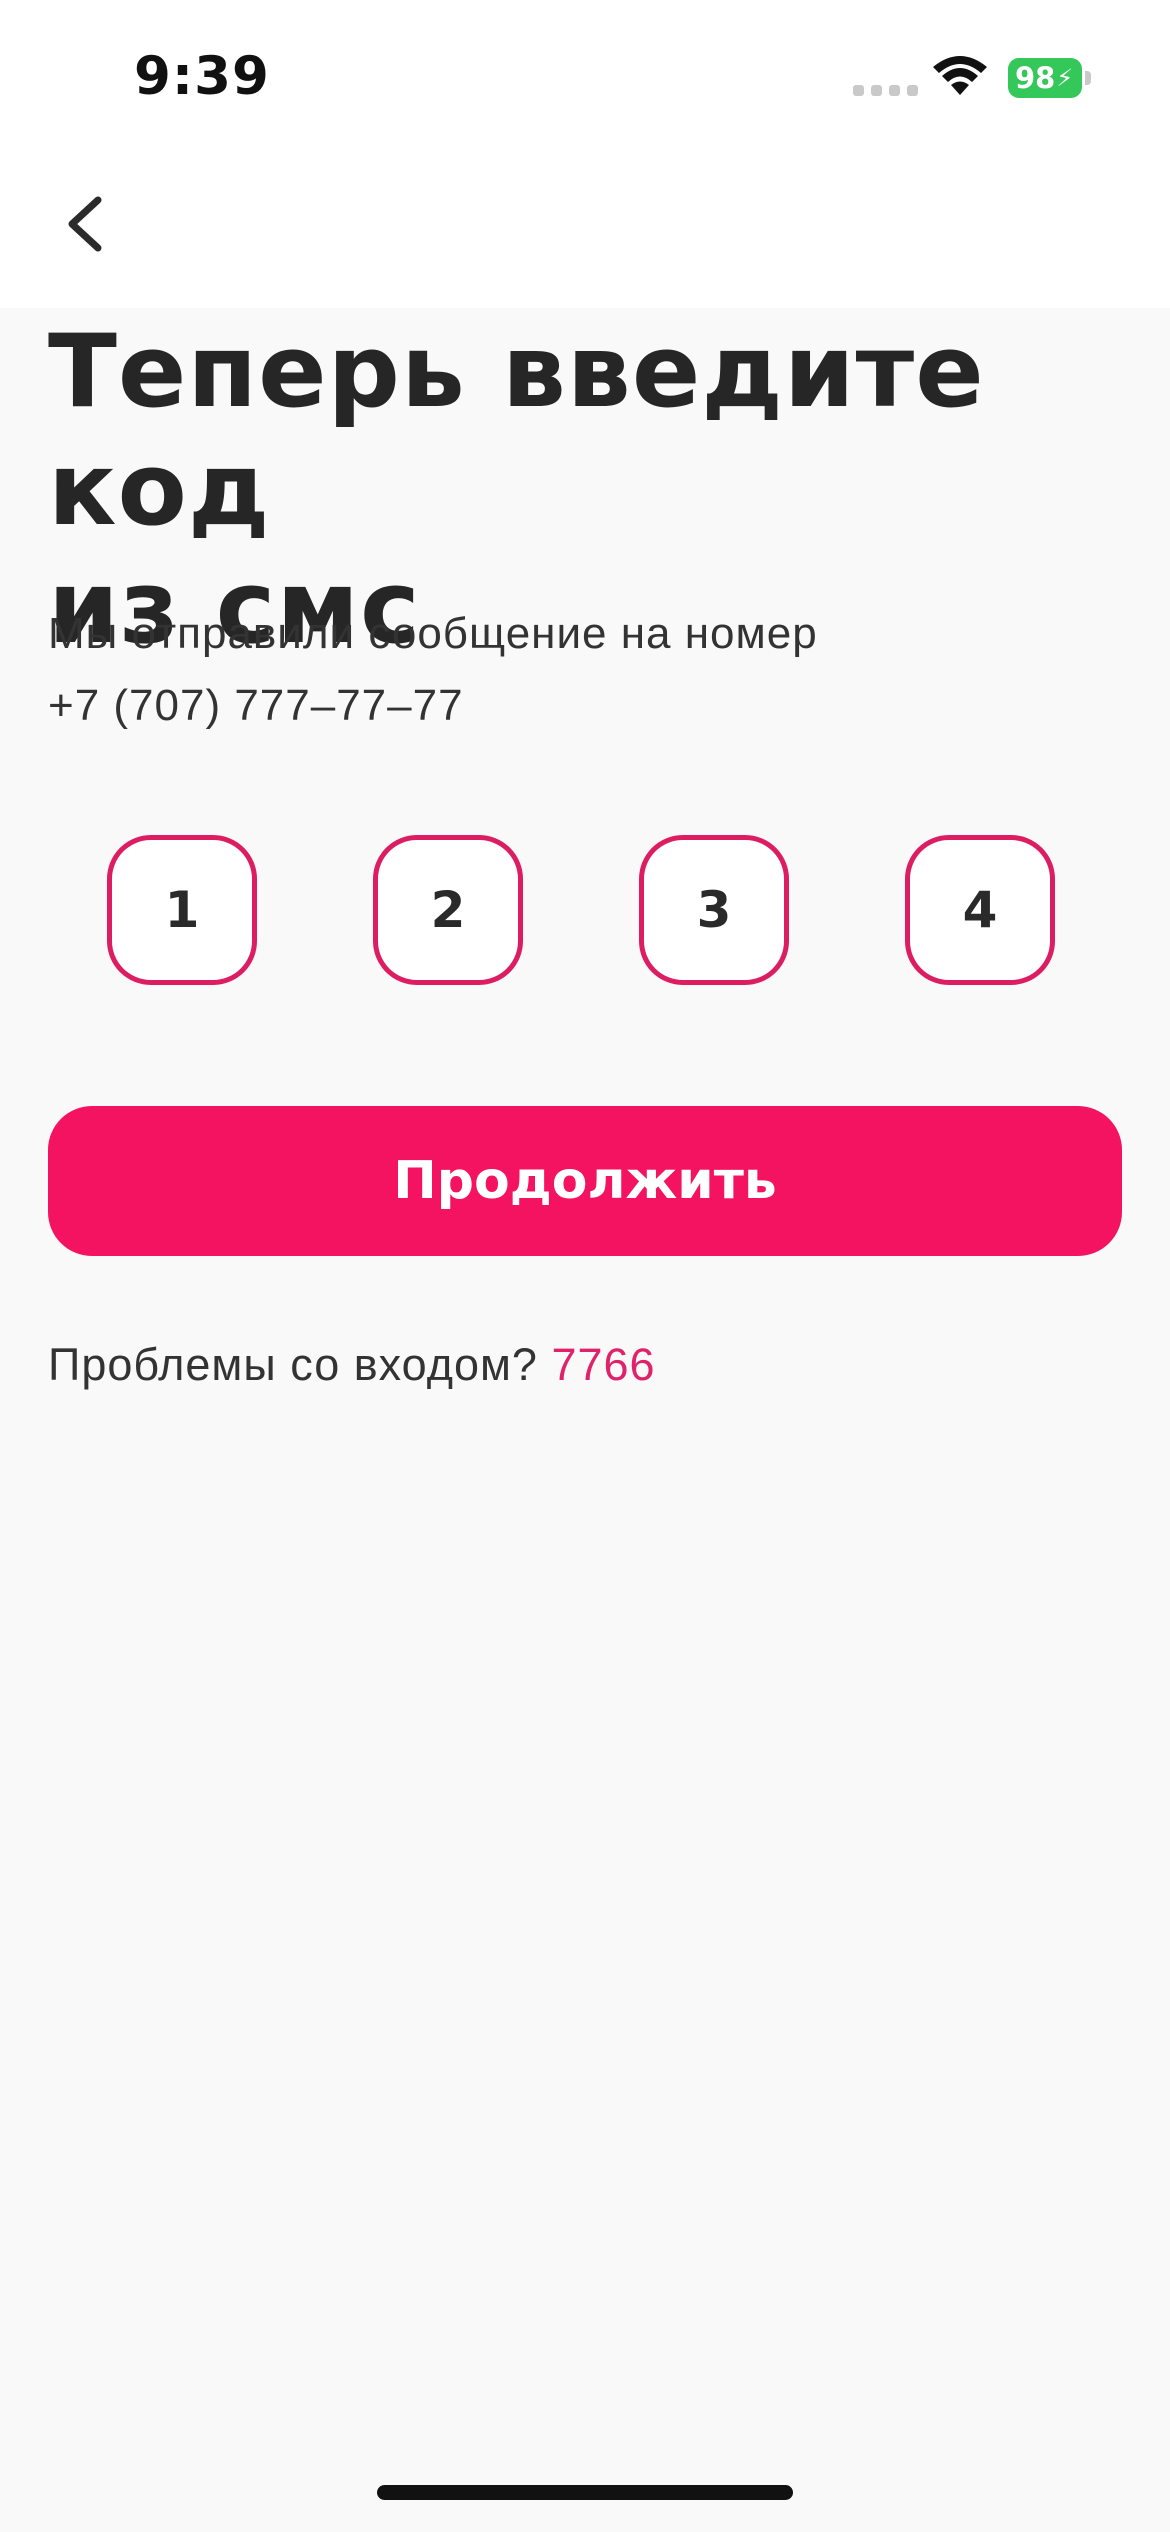  I want to click on support-number-link: 7766, so click(603, 1364).